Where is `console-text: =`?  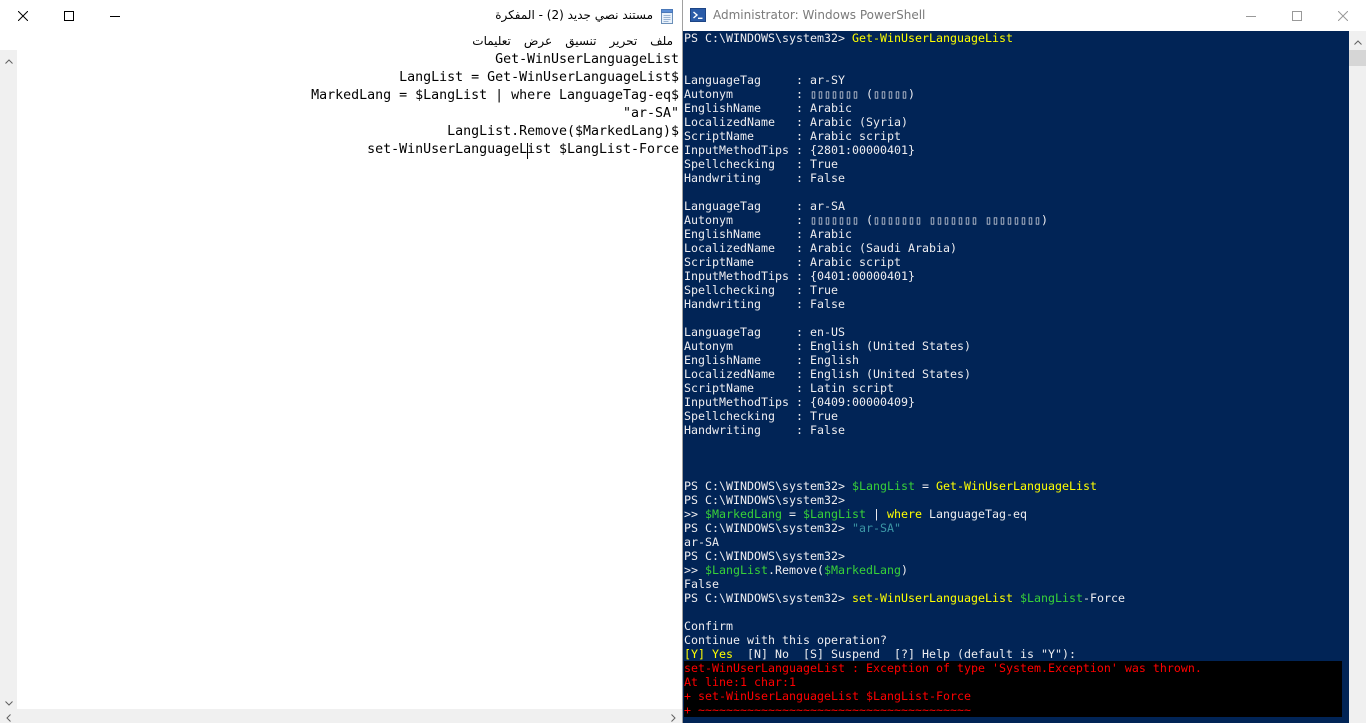
console-text: = is located at coordinates (792, 514).